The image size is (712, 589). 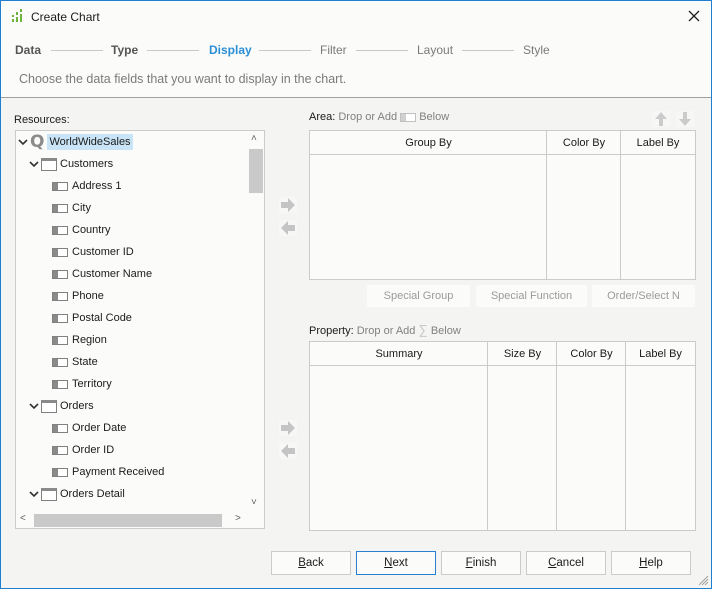 What do you see at coordinates (82, 384) in the screenshot?
I see `tree-item: Territory` at bounding box center [82, 384].